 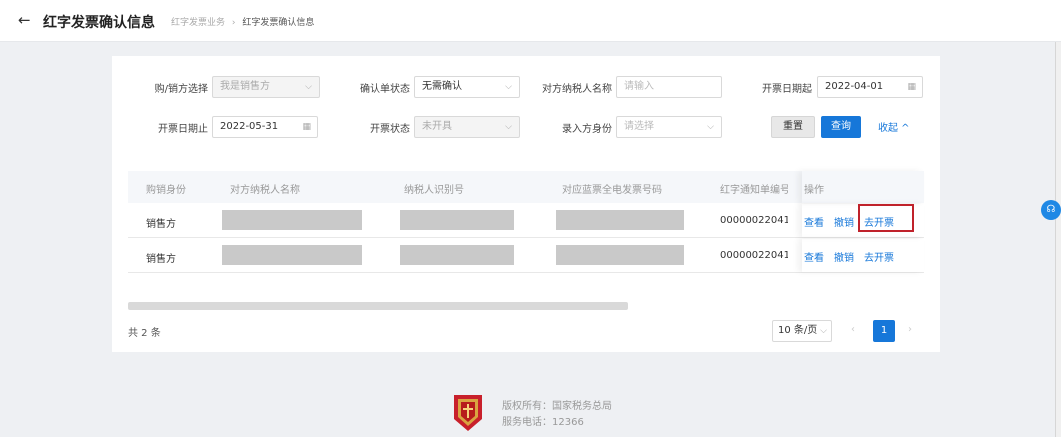 I want to click on right-scrollbar, so click(x=1058, y=239).